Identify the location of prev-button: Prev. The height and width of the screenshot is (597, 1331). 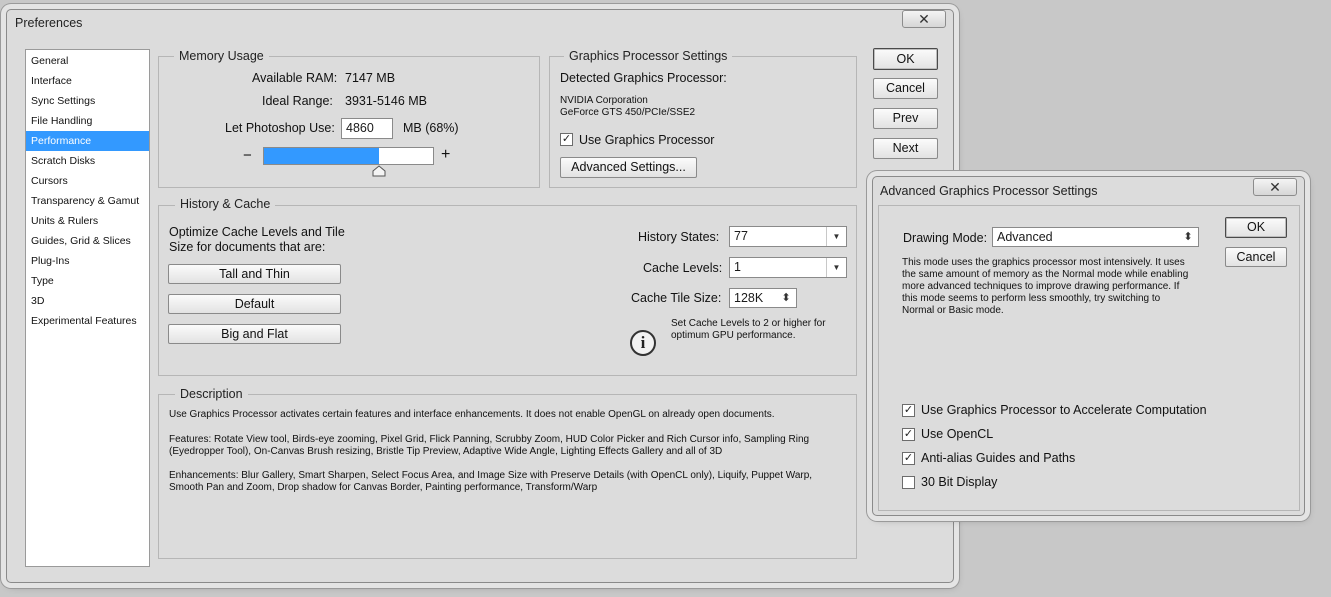
(905, 118).